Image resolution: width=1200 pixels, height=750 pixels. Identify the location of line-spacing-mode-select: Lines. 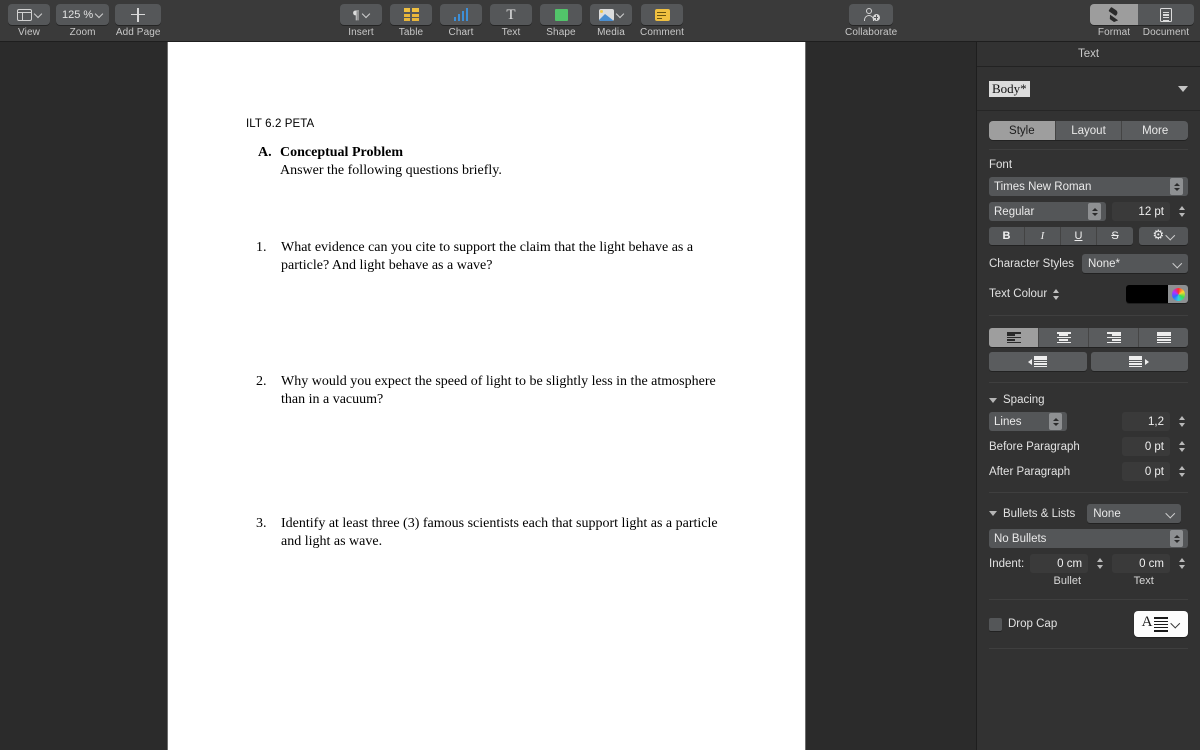
(1028, 421).